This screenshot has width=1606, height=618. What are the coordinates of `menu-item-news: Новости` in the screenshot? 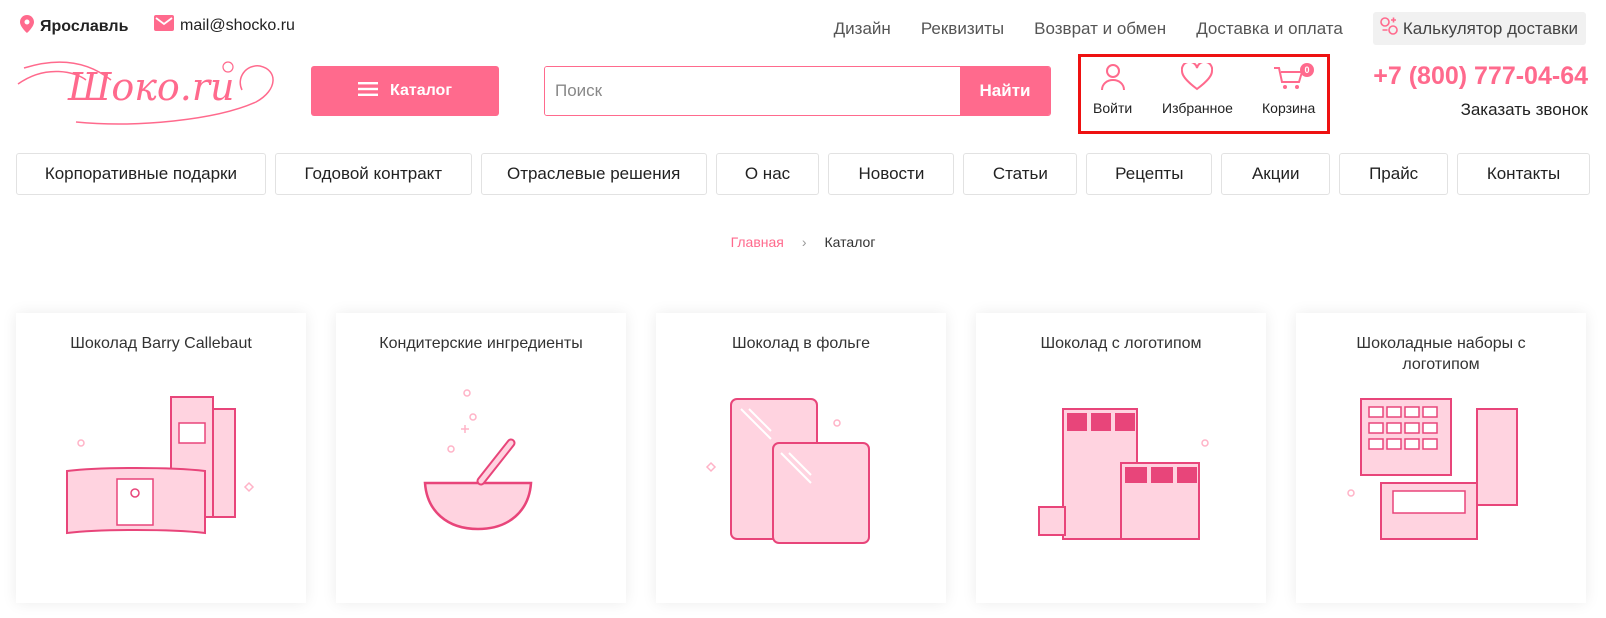 It's located at (891, 174).